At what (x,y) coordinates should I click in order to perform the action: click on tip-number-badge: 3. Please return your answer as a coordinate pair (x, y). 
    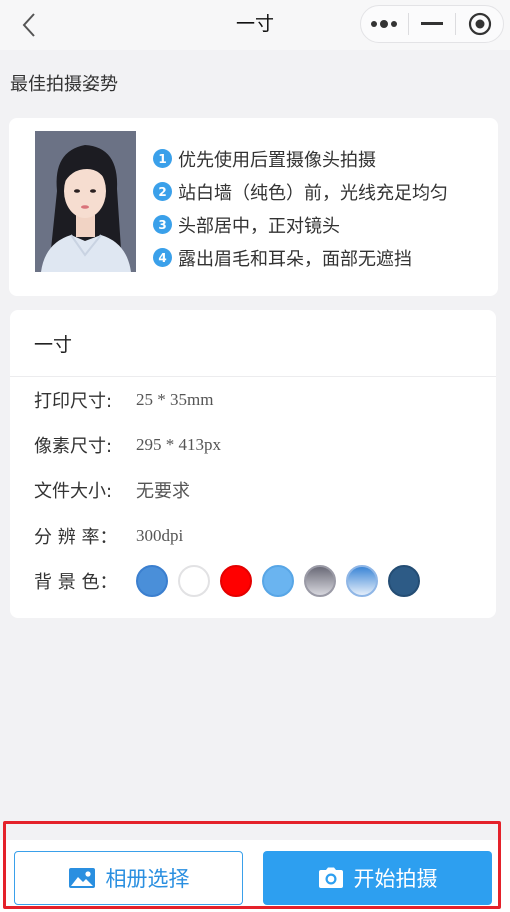
    Looking at the image, I should click on (162, 224).